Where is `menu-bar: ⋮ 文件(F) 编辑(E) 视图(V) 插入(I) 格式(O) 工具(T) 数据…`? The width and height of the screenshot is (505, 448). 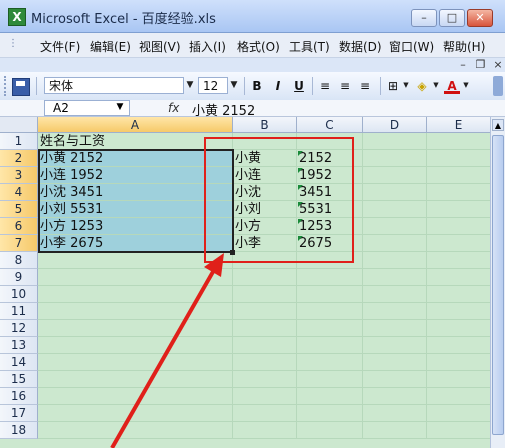 menu-bar: ⋮ 文件(F) 编辑(E) 视图(V) 插入(I) 格式(O) 工具(T) 数据… is located at coordinates (252, 45).